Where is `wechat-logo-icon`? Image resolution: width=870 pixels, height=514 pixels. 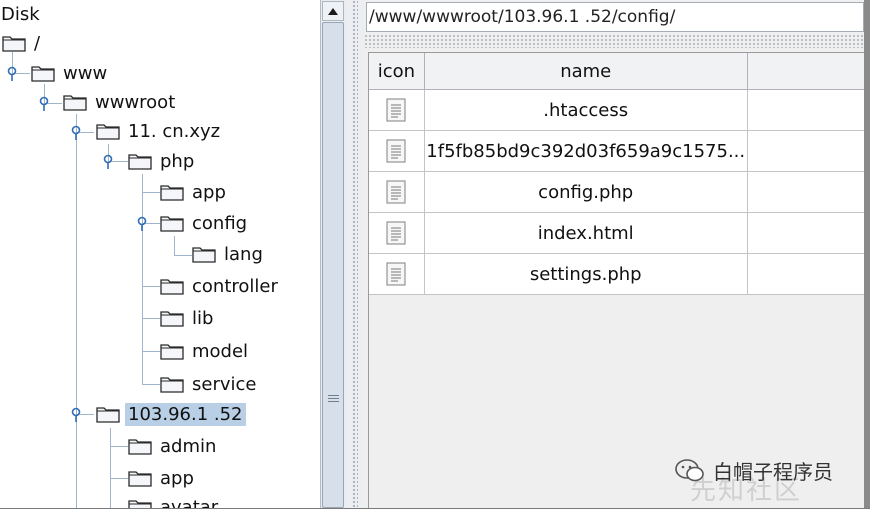 wechat-logo-icon is located at coordinates (689, 469).